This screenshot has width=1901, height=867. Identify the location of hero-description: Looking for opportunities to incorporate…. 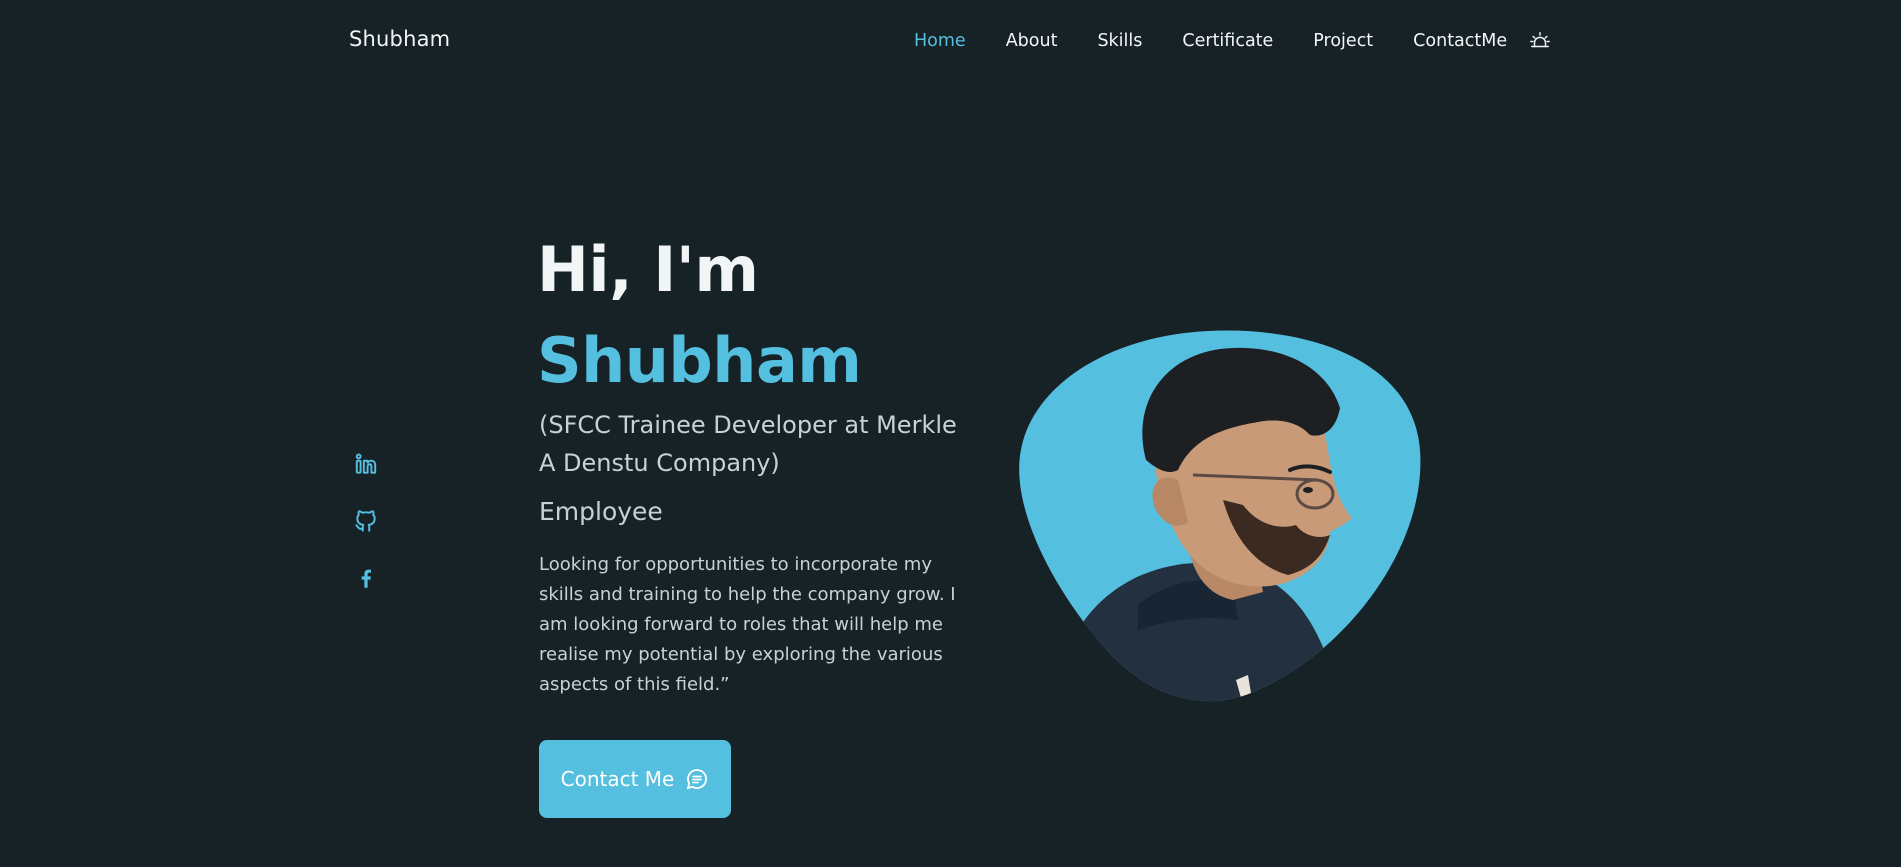
(747, 624).